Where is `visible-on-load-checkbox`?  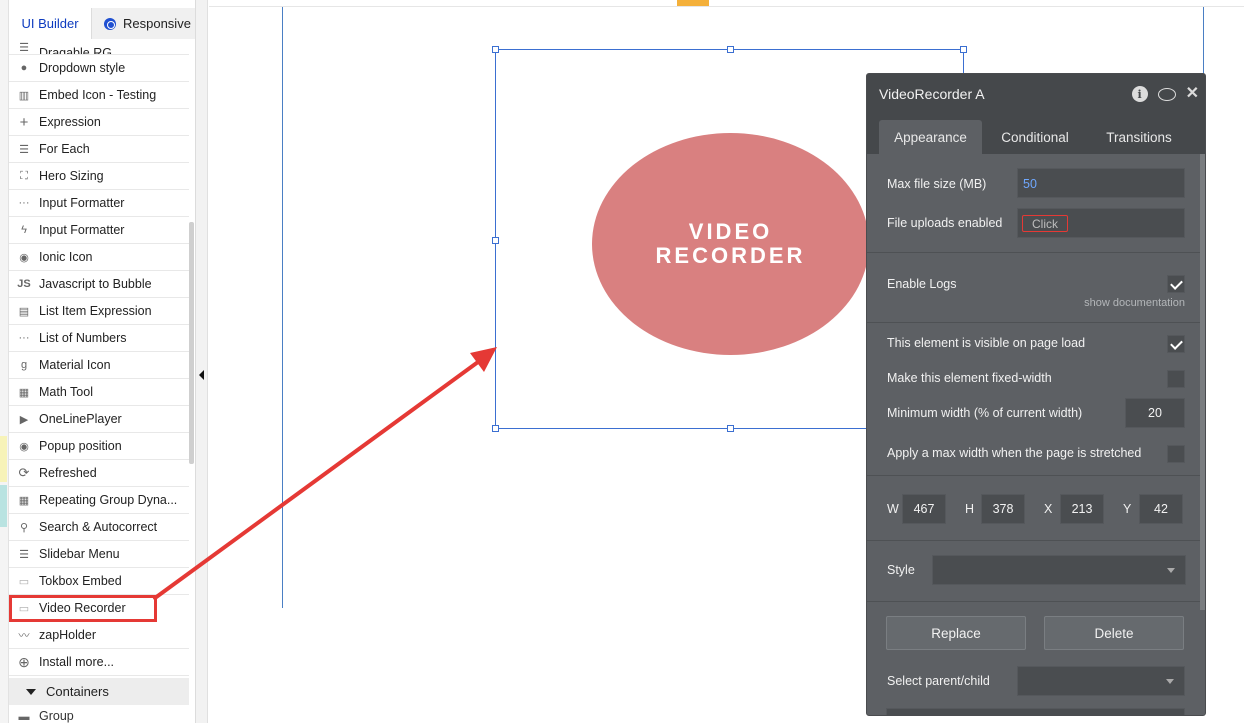
visible-on-load-checkbox is located at coordinates (1176, 344).